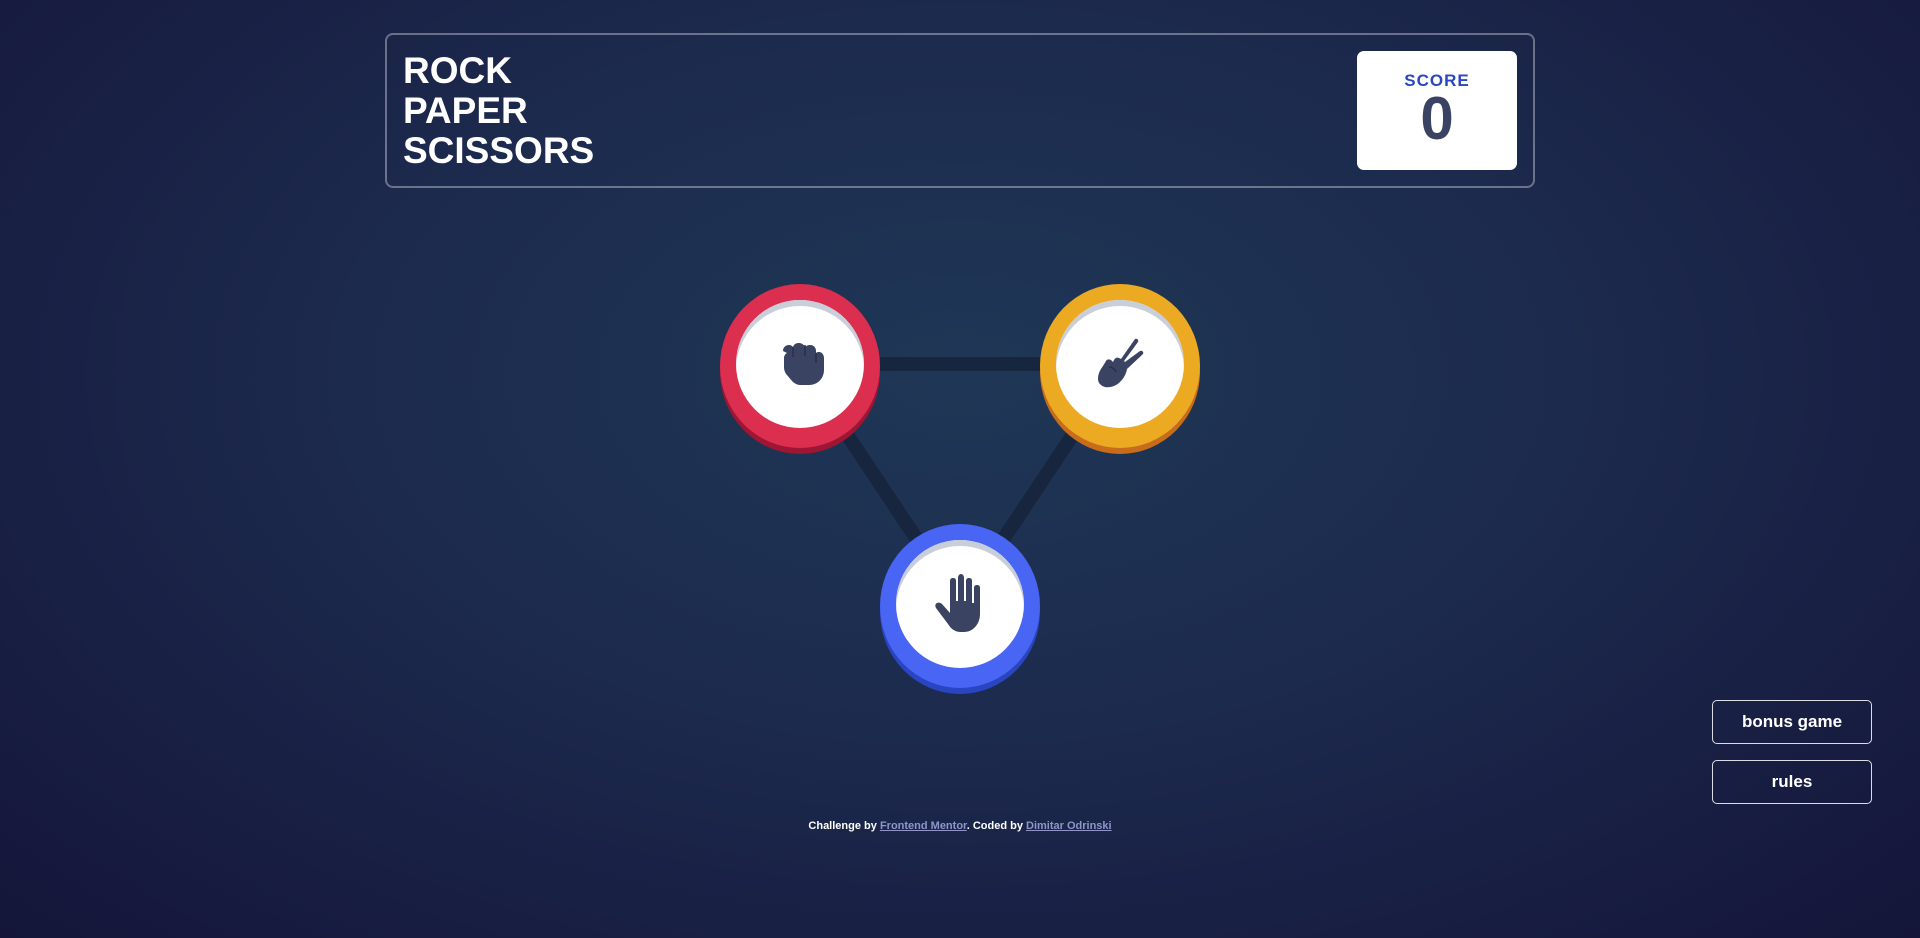 The image size is (1920, 938). I want to click on paper-token-face, so click(960, 604).